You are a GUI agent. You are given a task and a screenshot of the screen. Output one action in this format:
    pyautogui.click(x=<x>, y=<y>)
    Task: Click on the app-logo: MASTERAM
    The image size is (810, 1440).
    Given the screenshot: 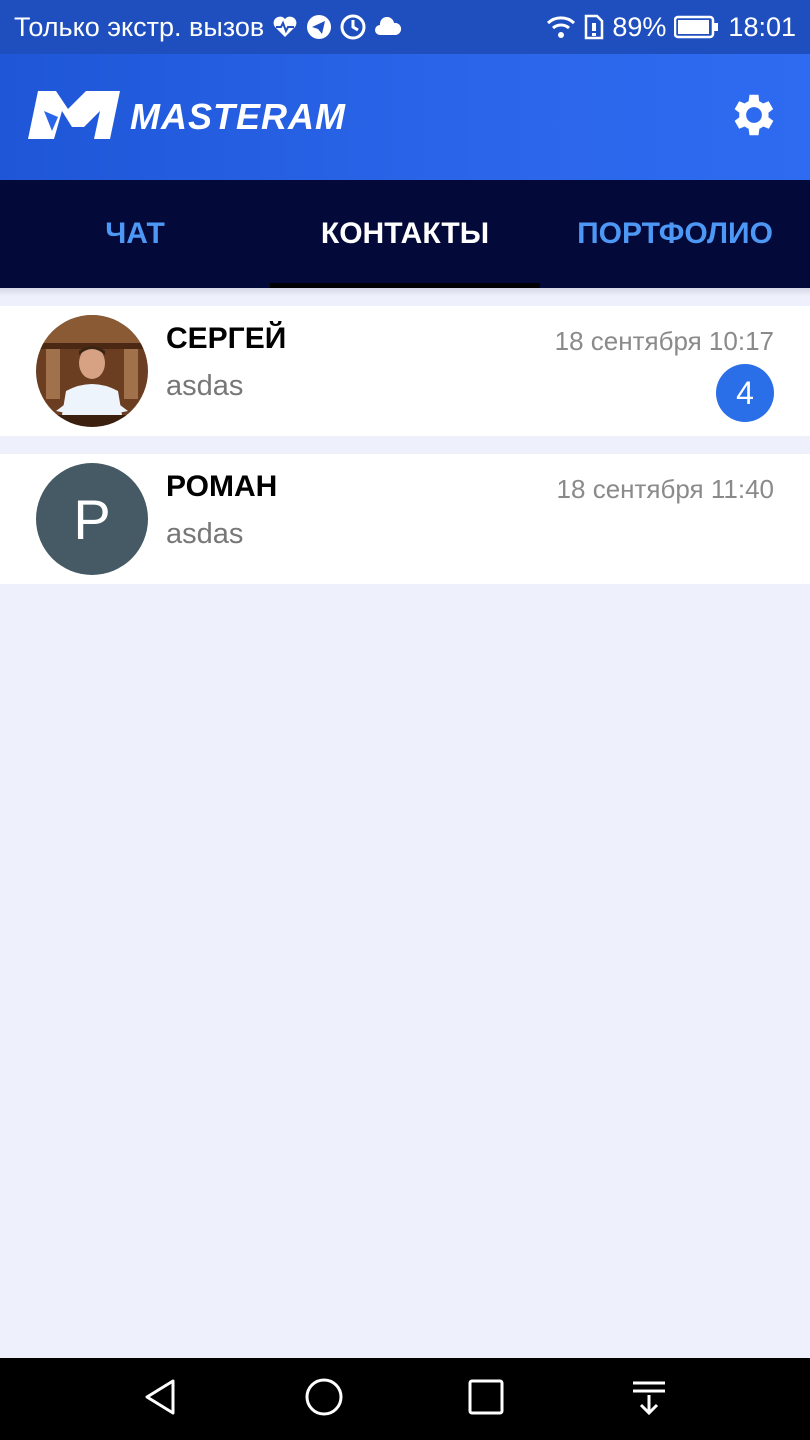 What is the action you would take?
    pyautogui.click(x=187, y=117)
    